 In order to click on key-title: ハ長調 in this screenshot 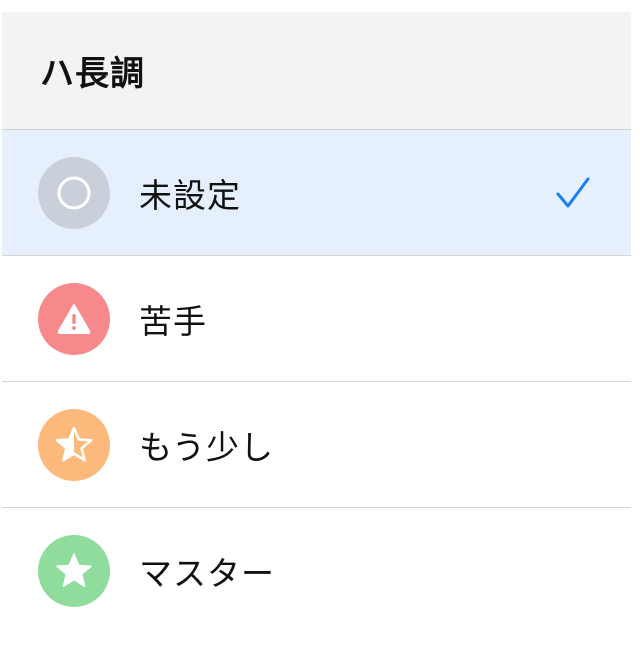, I will do `click(92, 74)`.